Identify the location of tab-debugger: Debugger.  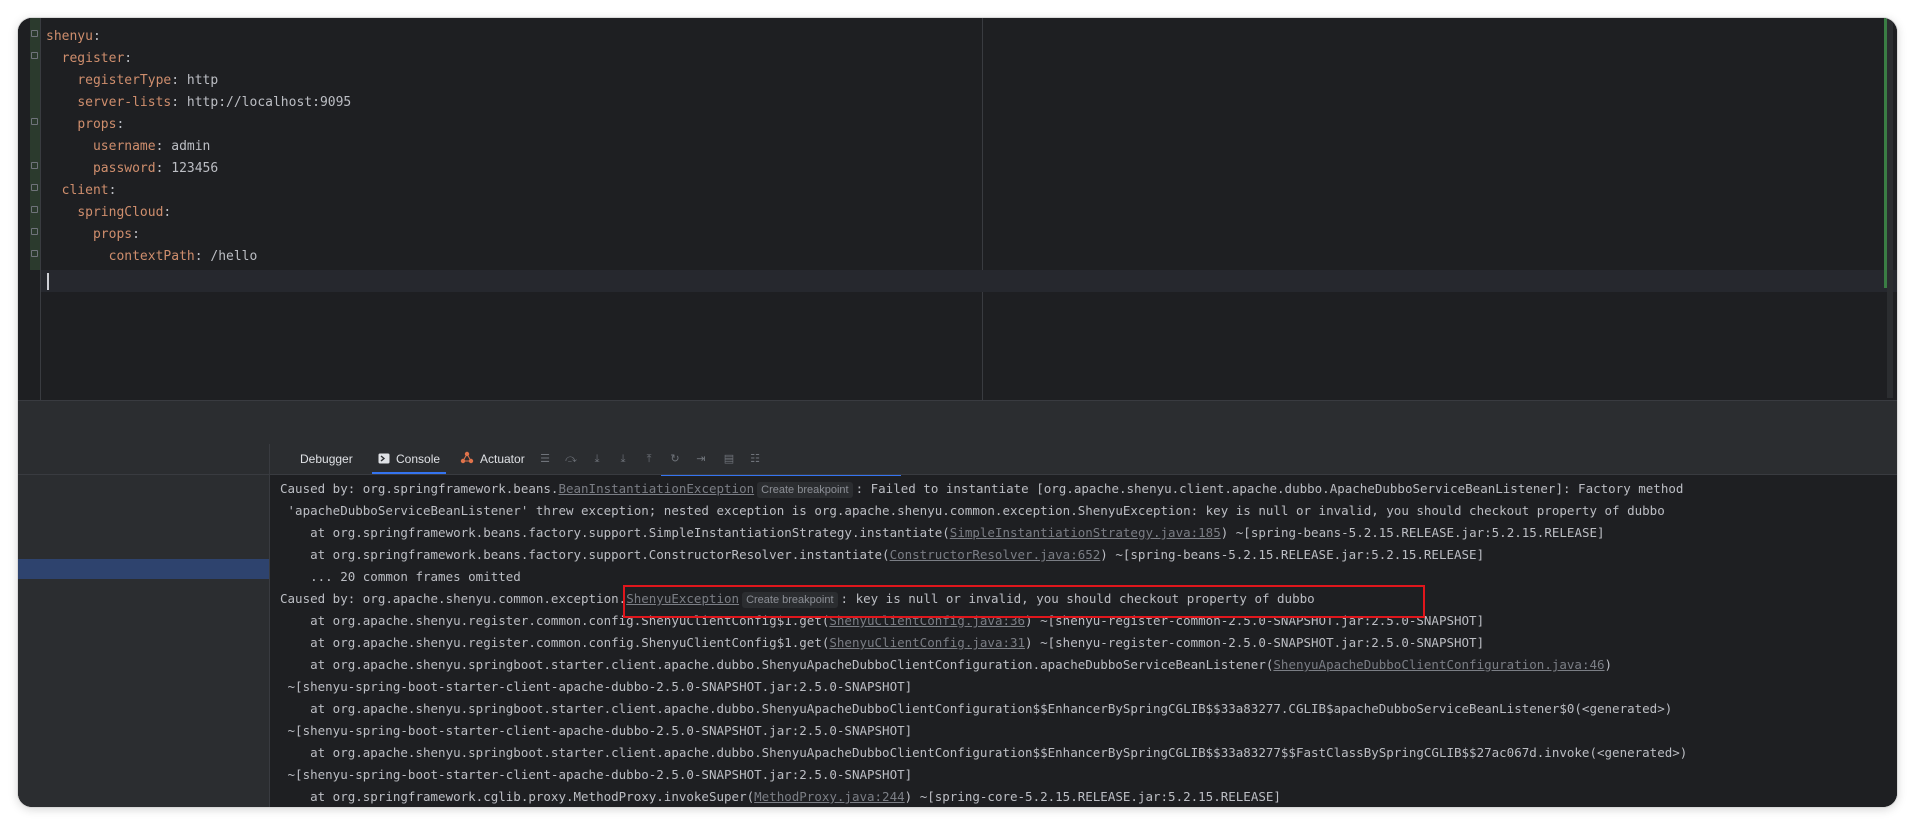
(326, 459).